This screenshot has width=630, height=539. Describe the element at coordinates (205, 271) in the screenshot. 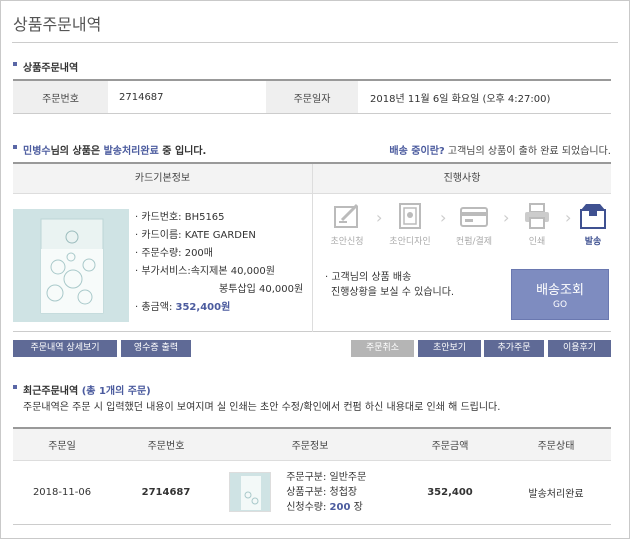

I see `card-extra-service: · 부가서비스:속지제본 40,000원` at that location.